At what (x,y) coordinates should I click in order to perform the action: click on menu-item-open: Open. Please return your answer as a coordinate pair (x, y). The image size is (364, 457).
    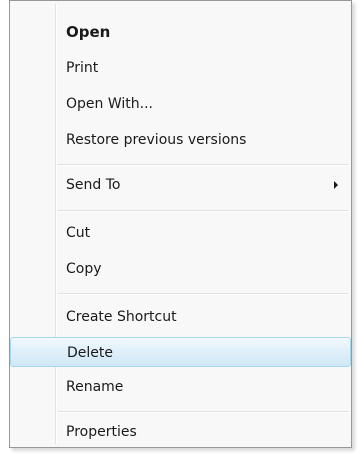
    Looking at the image, I should click on (180, 32).